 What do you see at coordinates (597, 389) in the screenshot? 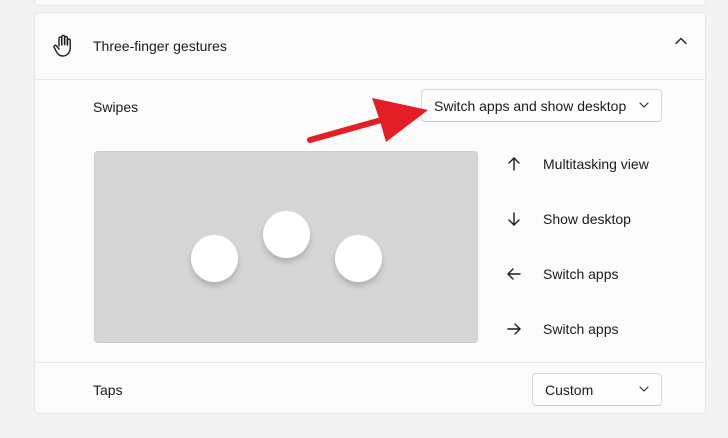
I see `taps-dropdown: Custom` at bounding box center [597, 389].